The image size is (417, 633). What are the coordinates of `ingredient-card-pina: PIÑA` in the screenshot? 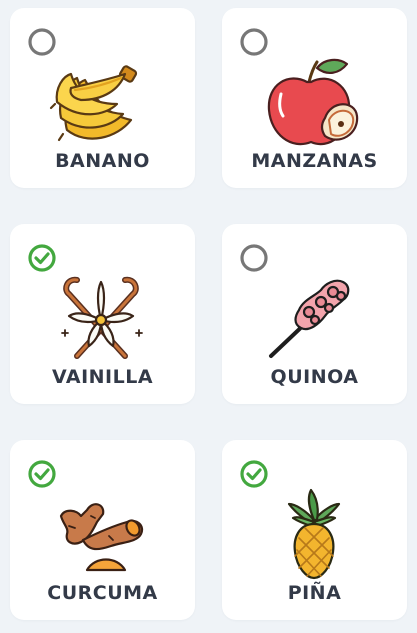 It's located at (314, 530).